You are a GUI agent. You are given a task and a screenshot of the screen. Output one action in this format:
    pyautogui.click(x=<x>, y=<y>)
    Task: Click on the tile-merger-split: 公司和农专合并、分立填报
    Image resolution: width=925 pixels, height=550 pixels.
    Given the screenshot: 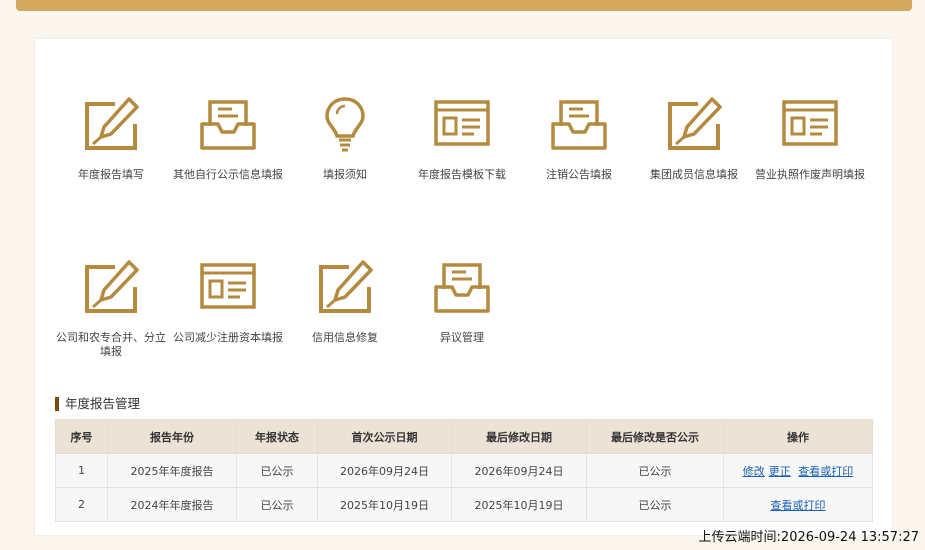 What is the action you would take?
    pyautogui.click(x=111, y=309)
    